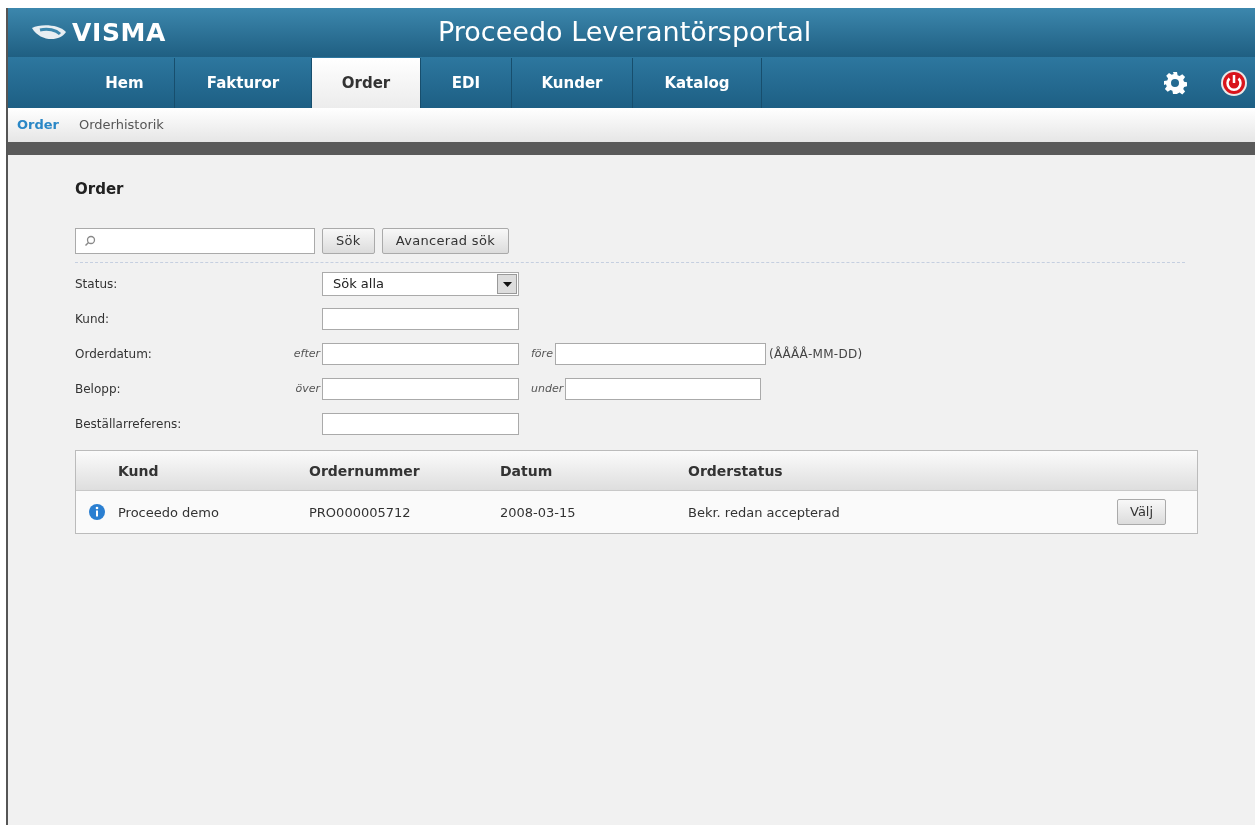 The width and height of the screenshot is (1255, 825). I want to click on range-label: före, so click(542, 353).